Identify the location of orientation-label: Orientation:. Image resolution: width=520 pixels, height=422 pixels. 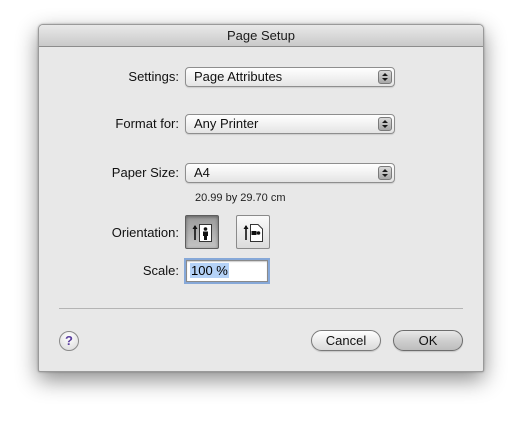
(145, 232).